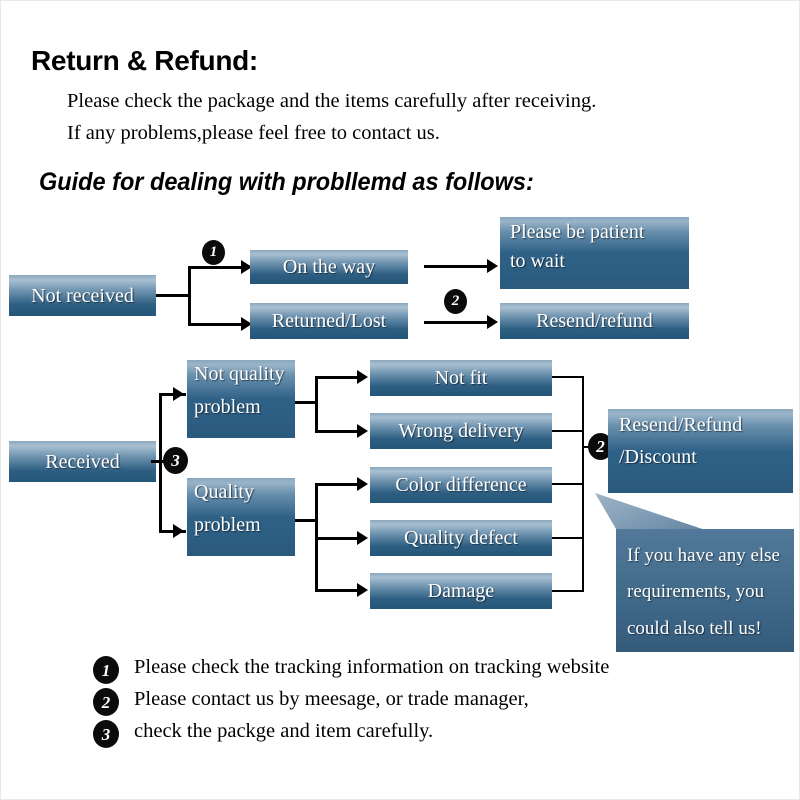 The width and height of the screenshot is (800, 800). I want to click on node-returned-lost-label: Returned/Lost, so click(329, 321).